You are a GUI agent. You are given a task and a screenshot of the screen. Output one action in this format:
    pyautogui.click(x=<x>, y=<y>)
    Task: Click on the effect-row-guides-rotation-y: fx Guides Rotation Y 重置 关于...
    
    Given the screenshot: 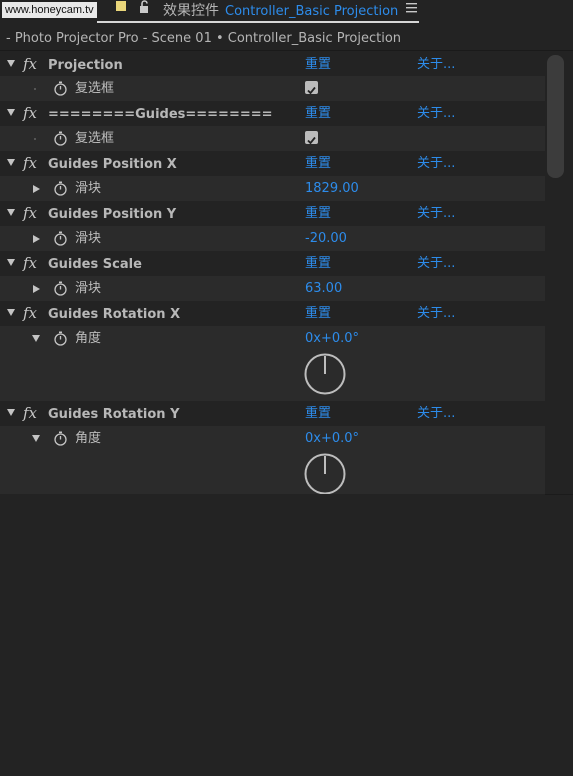 What is the action you would take?
    pyautogui.click(x=272, y=413)
    